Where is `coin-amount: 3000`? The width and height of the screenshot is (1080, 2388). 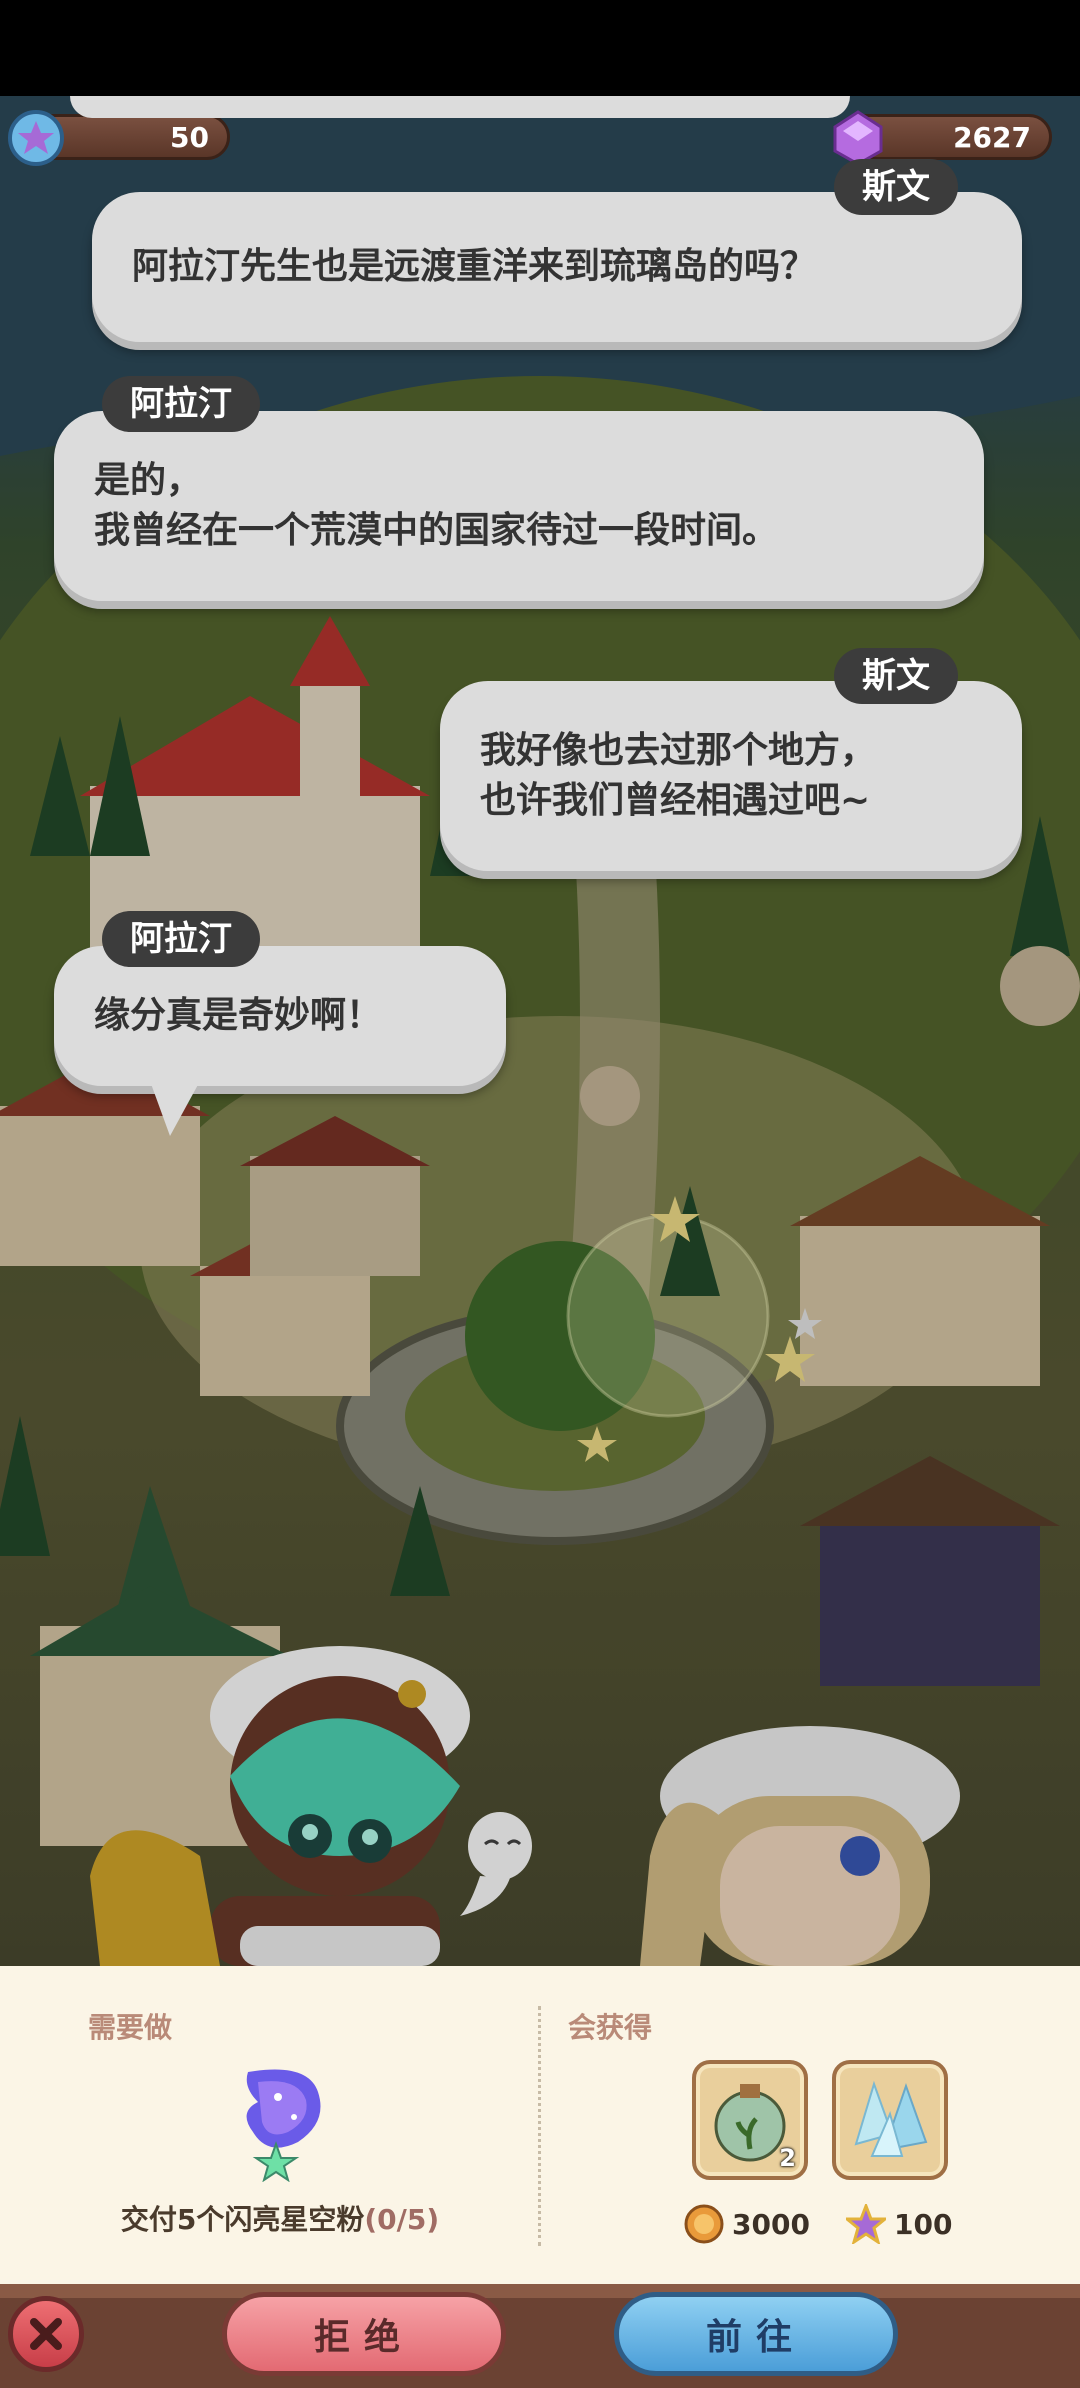
coin-amount: 3000 is located at coordinates (771, 2224).